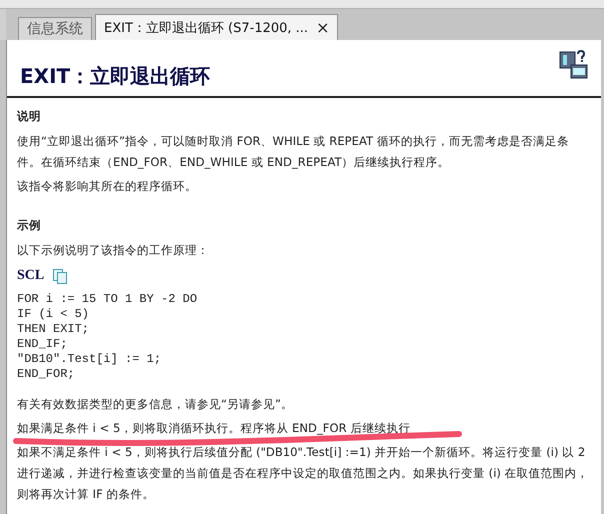 The height and width of the screenshot is (514, 604). Describe the element at coordinates (55, 28) in the screenshot. I see `tab: 信息系统` at that location.